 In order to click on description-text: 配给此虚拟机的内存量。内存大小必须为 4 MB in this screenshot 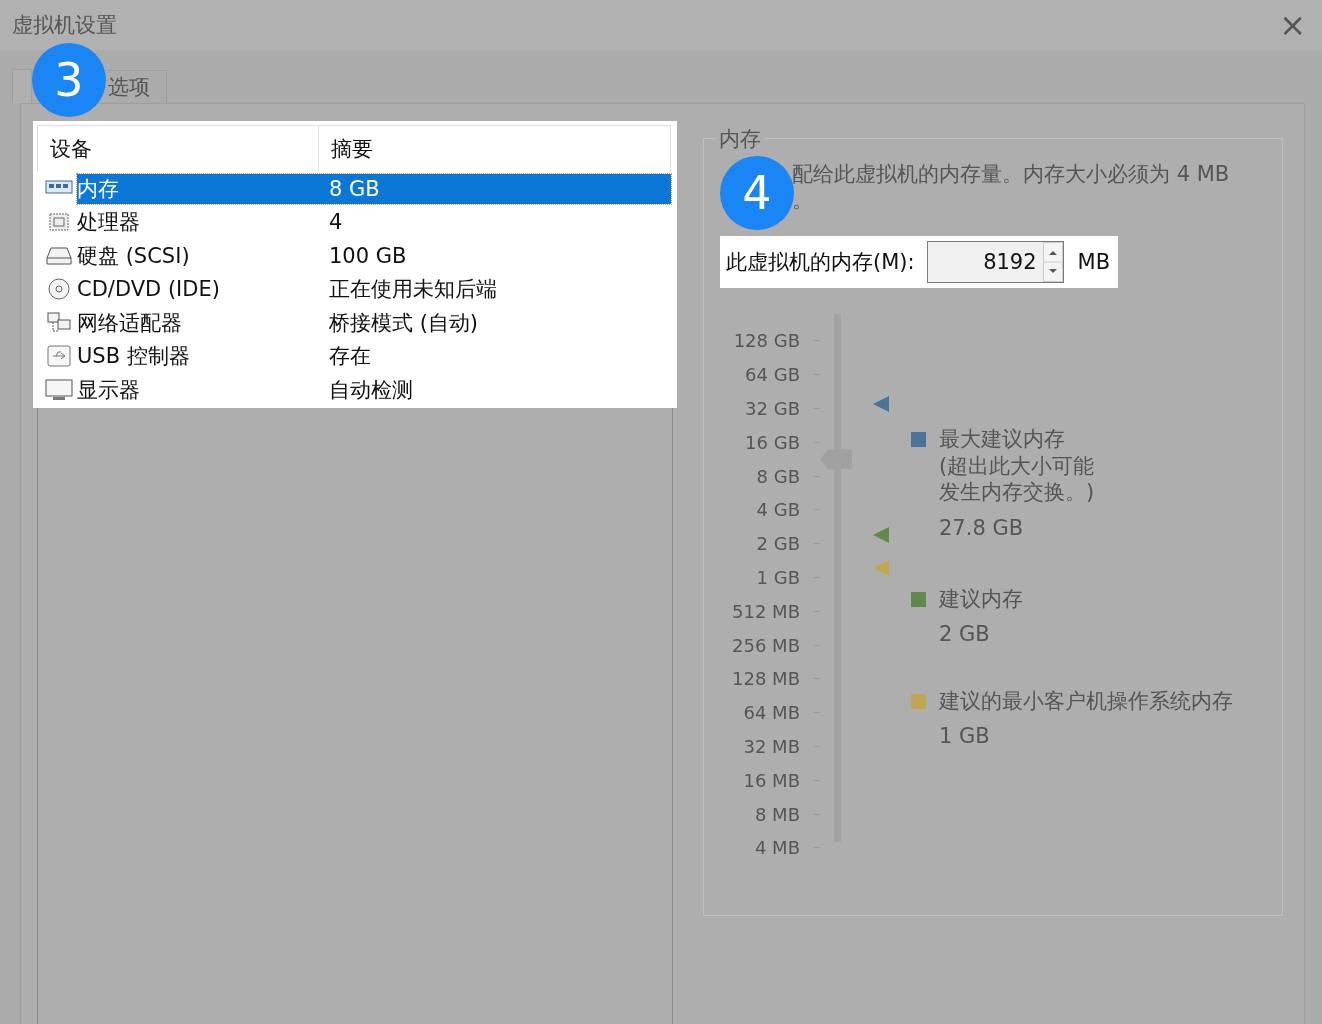, I will do `click(1011, 174)`.